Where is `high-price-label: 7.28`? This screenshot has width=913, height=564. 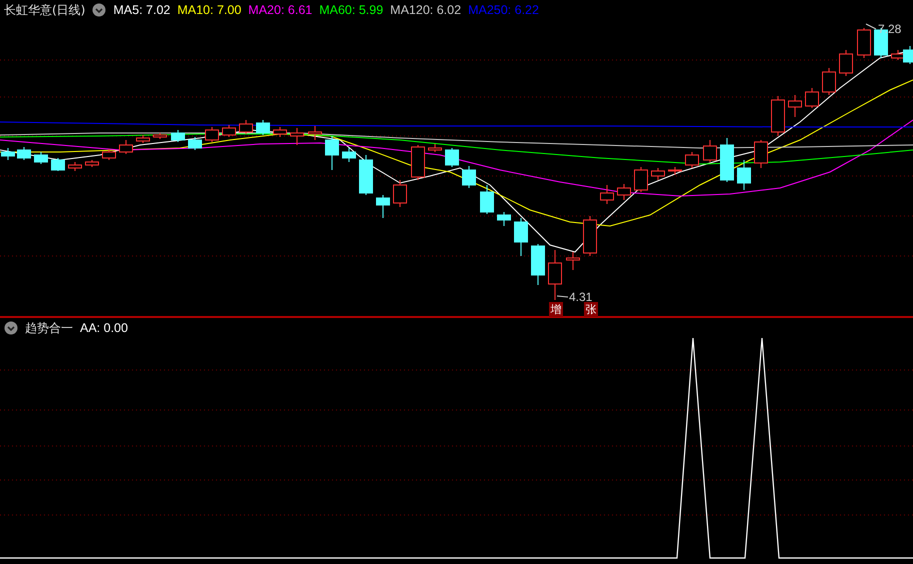 high-price-label: 7.28 is located at coordinates (884, 29).